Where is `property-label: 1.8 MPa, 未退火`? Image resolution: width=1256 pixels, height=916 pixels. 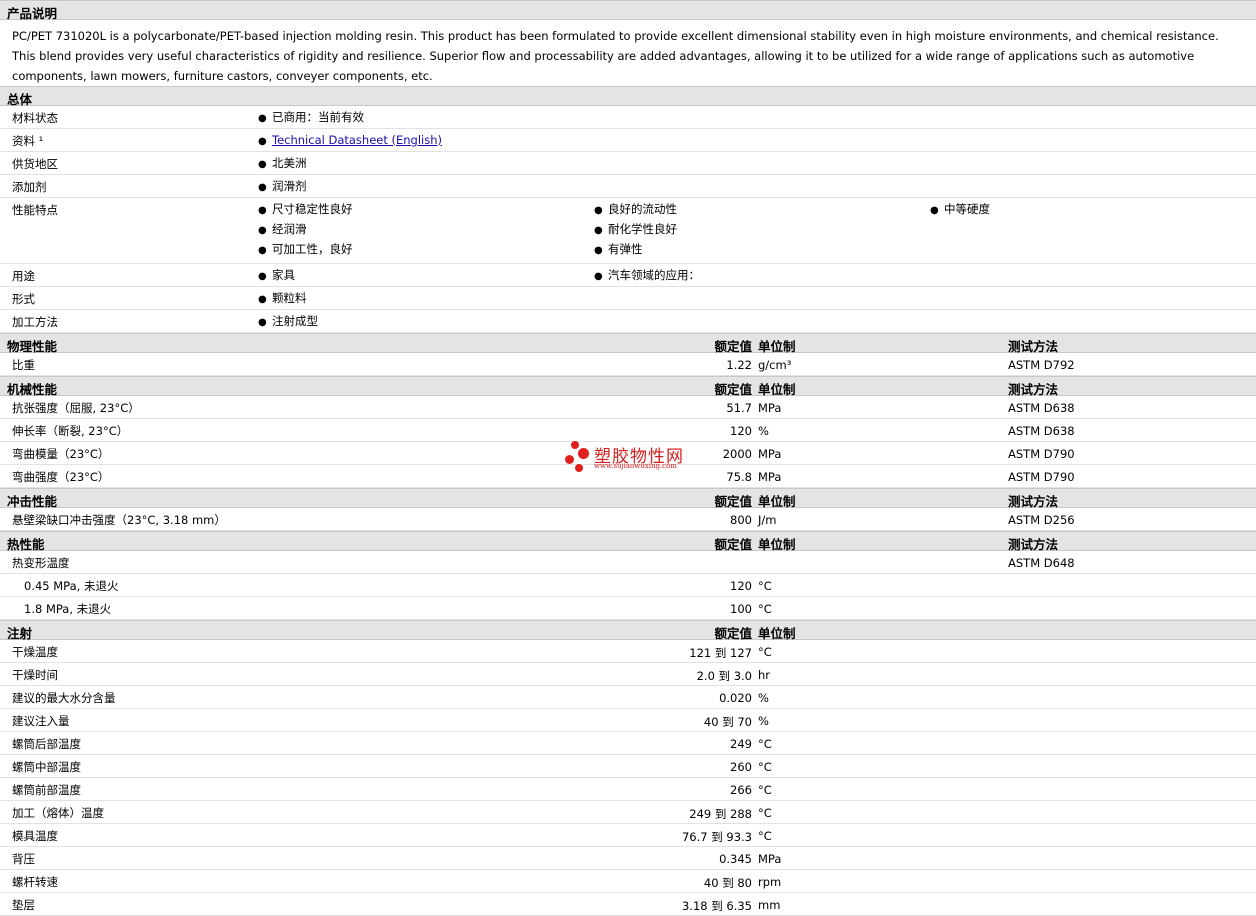
property-label: 1.8 MPa, 未退火 is located at coordinates (68, 609).